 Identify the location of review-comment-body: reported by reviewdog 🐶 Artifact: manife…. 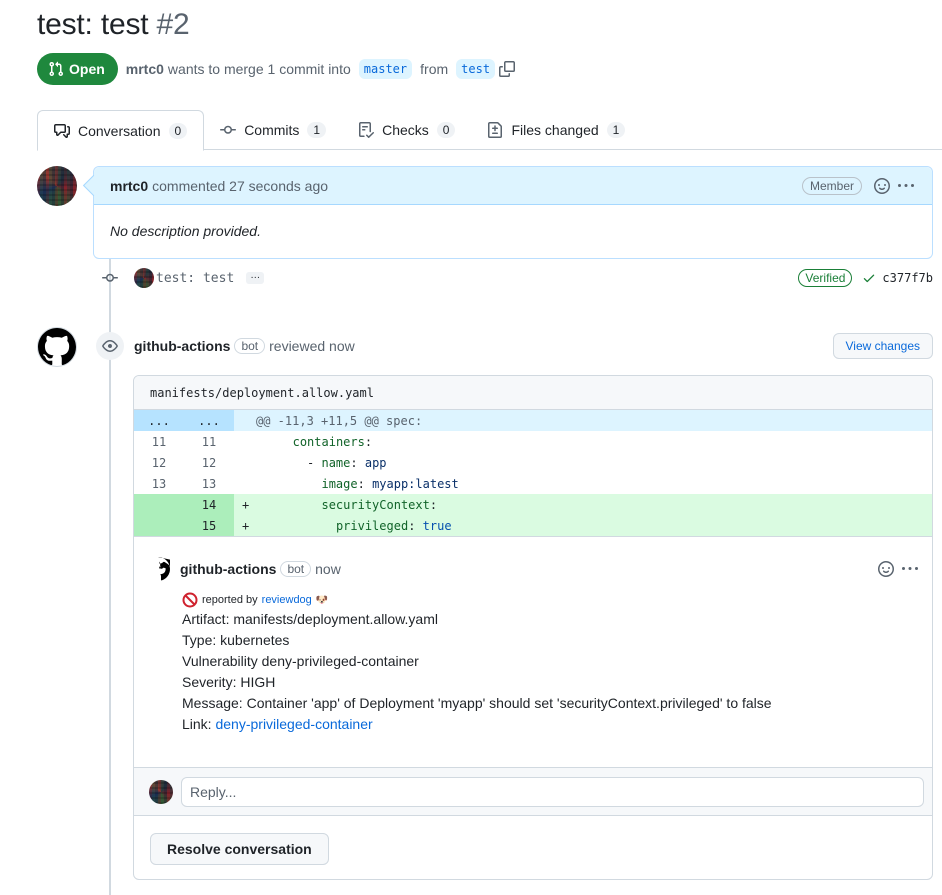
(551, 663).